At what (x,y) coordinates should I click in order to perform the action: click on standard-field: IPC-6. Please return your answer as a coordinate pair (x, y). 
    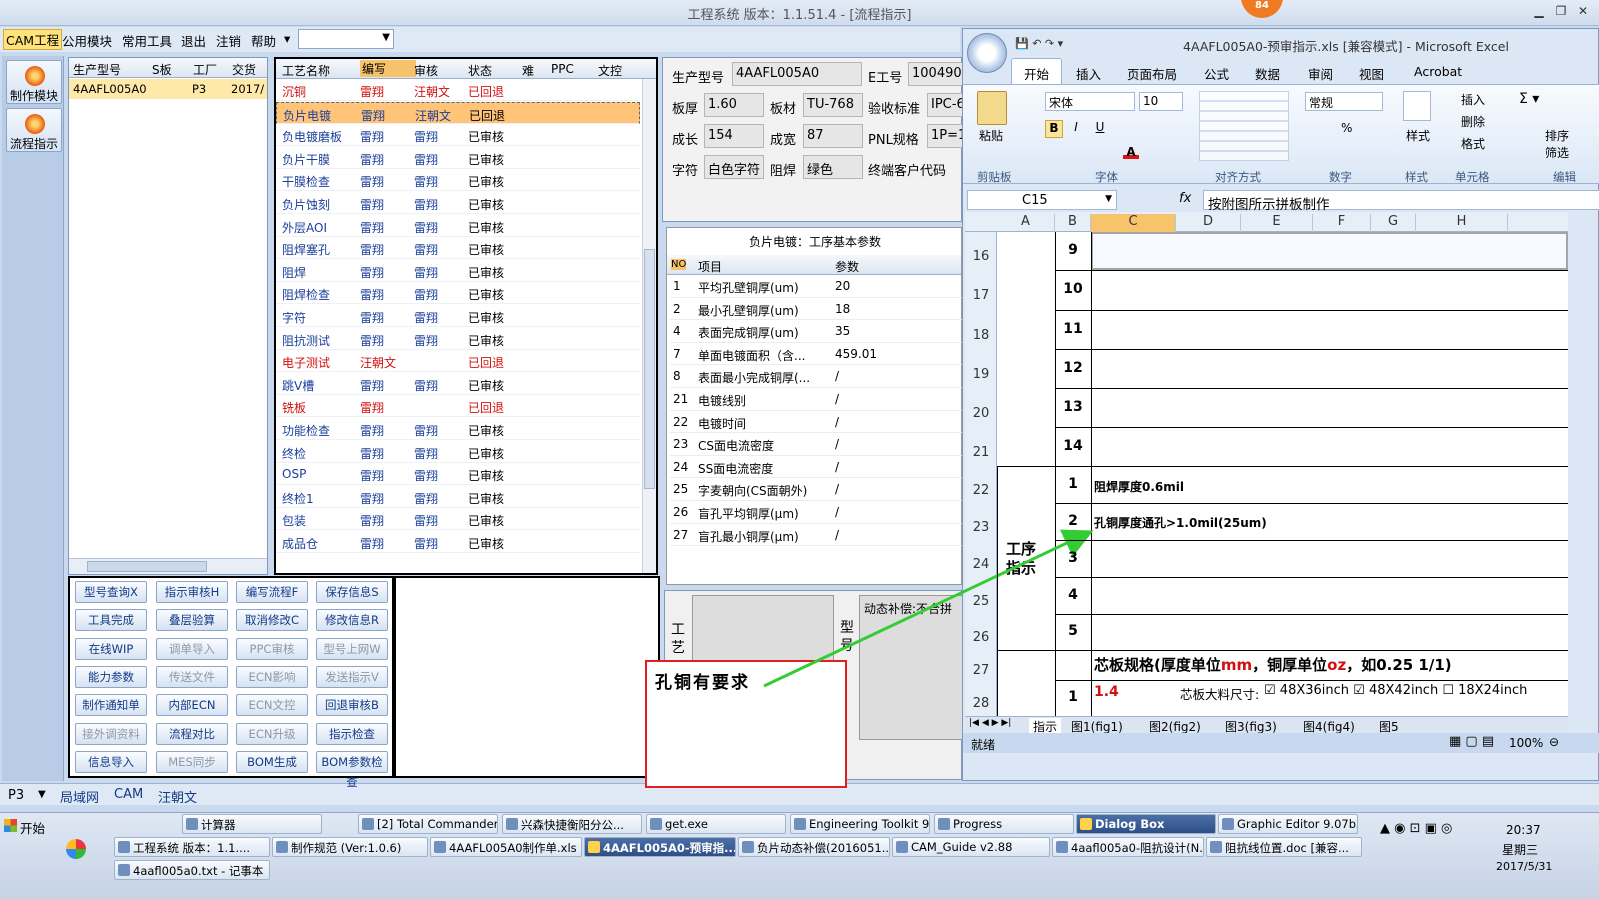
    Looking at the image, I should click on (945, 105).